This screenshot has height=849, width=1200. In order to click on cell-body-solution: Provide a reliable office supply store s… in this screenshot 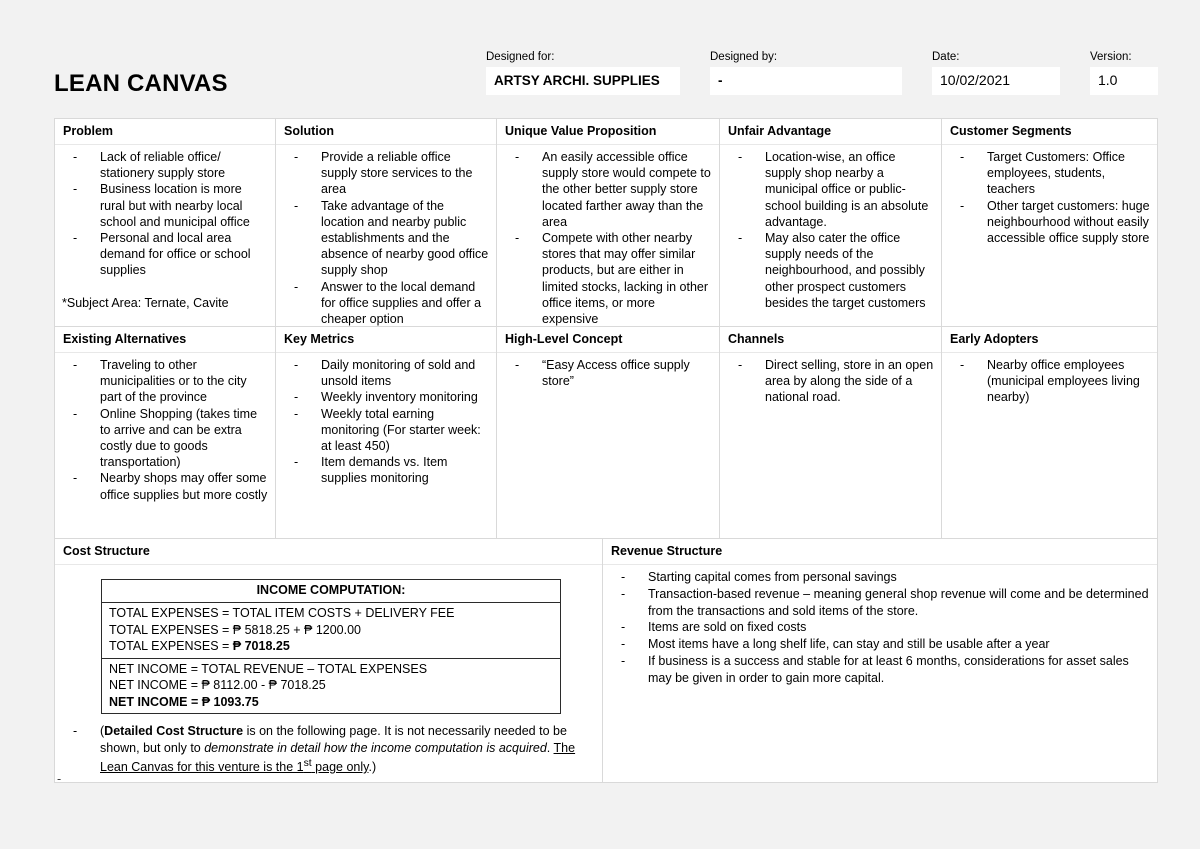, I will do `click(386, 239)`.